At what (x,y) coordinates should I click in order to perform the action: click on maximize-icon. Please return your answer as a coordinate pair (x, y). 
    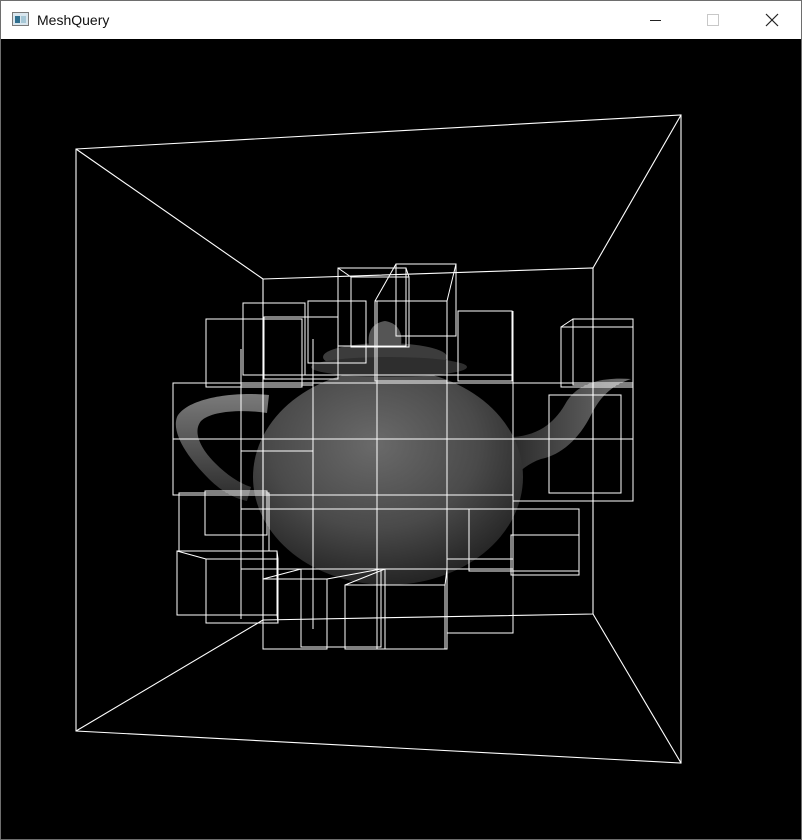
    Looking at the image, I should click on (713, 20).